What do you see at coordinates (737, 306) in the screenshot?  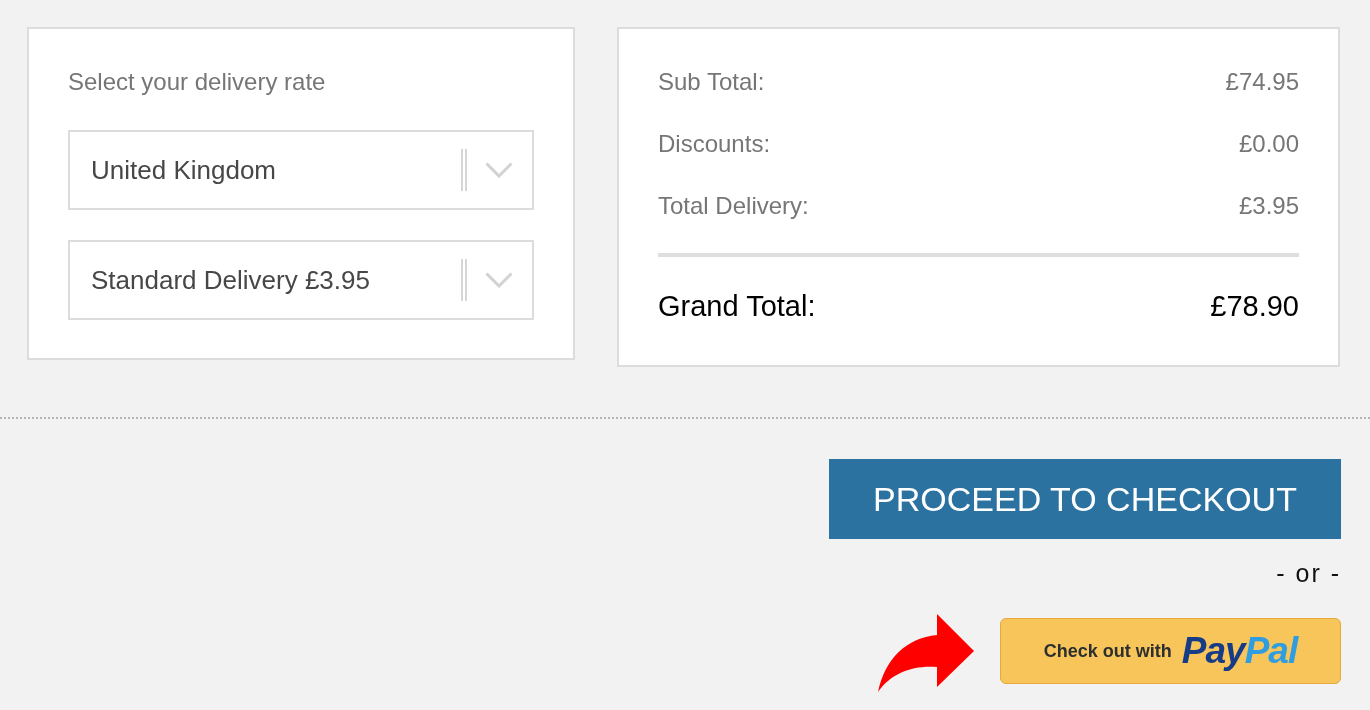 I see `grand-total-label: Grand Total:` at bounding box center [737, 306].